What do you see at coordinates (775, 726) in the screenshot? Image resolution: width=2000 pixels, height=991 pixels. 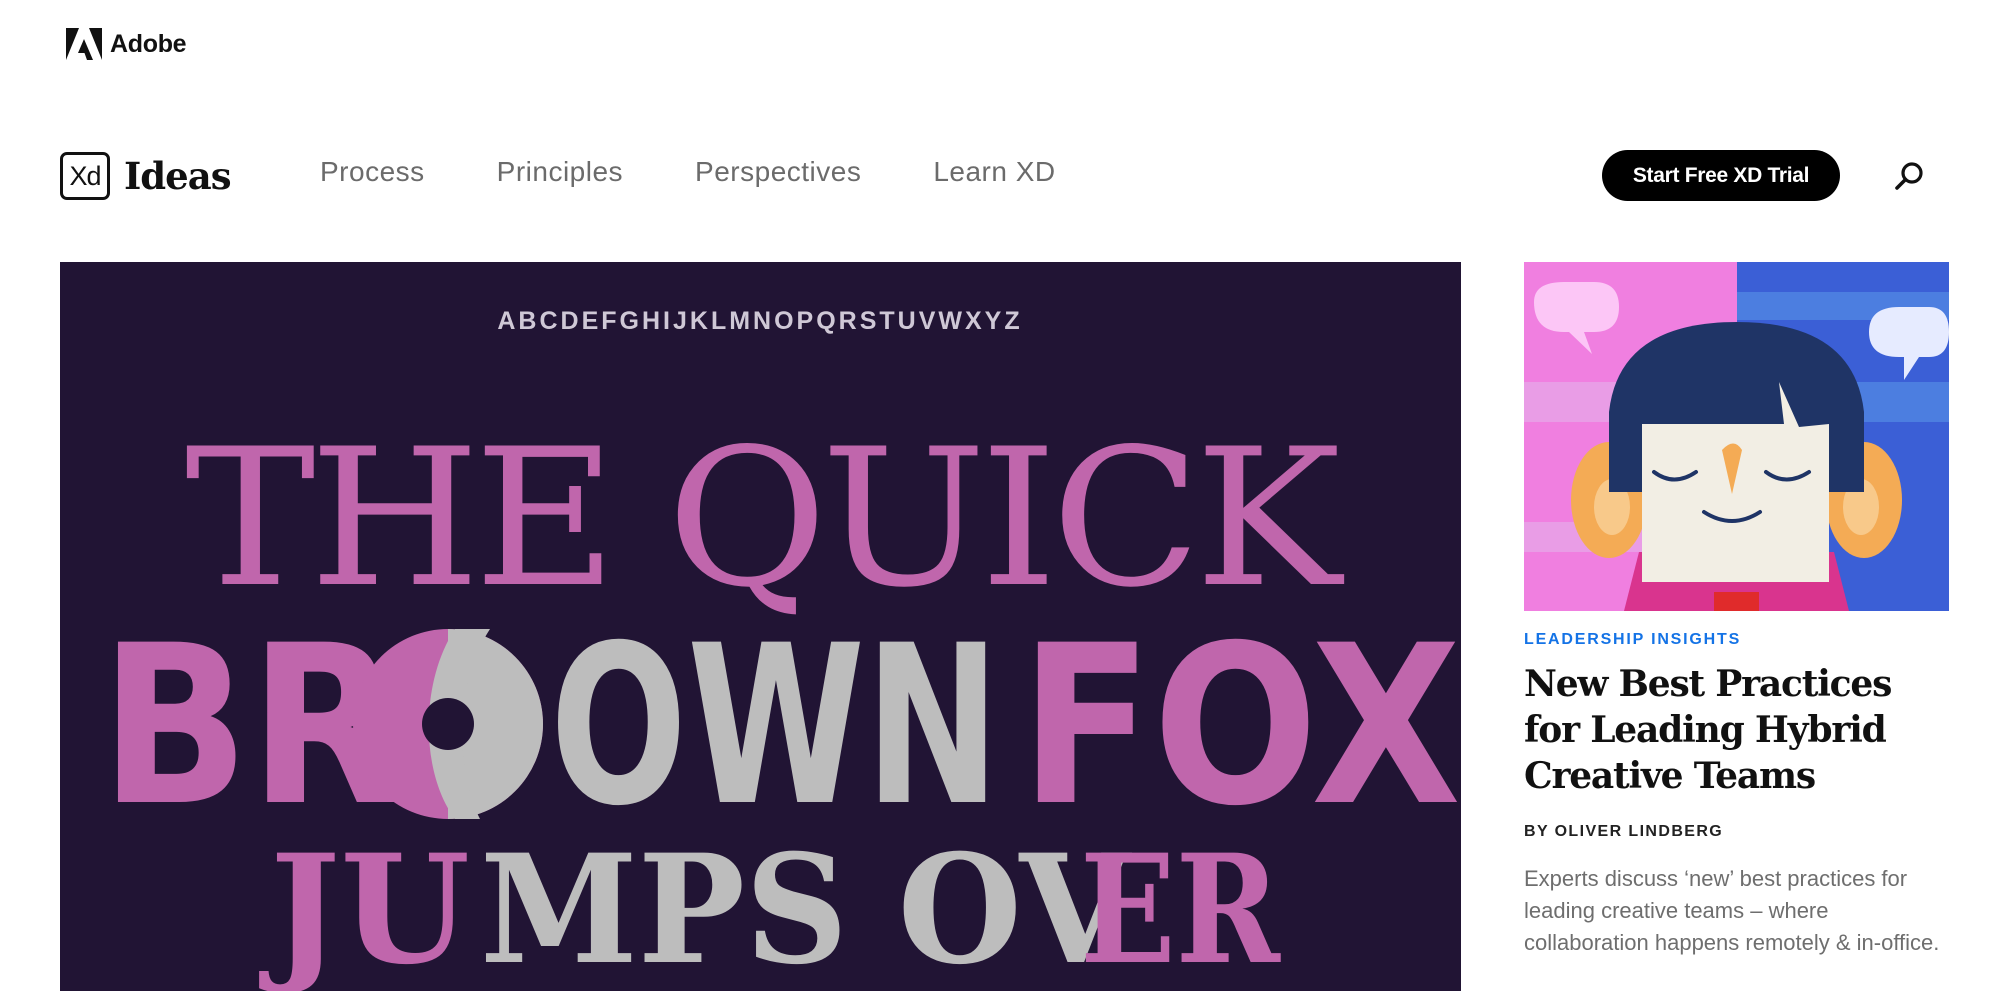 I see `hero-line-2-b: OWN` at bounding box center [775, 726].